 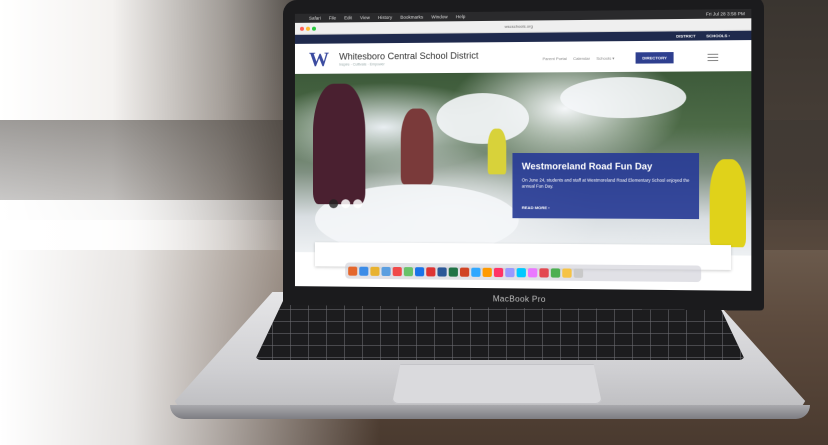 I want to click on indesign-icon, so click(x=498, y=272).